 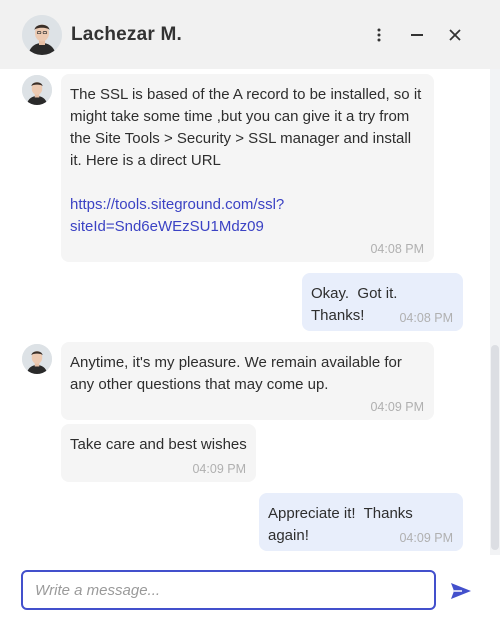 I want to click on send-icon, so click(x=461, y=591).